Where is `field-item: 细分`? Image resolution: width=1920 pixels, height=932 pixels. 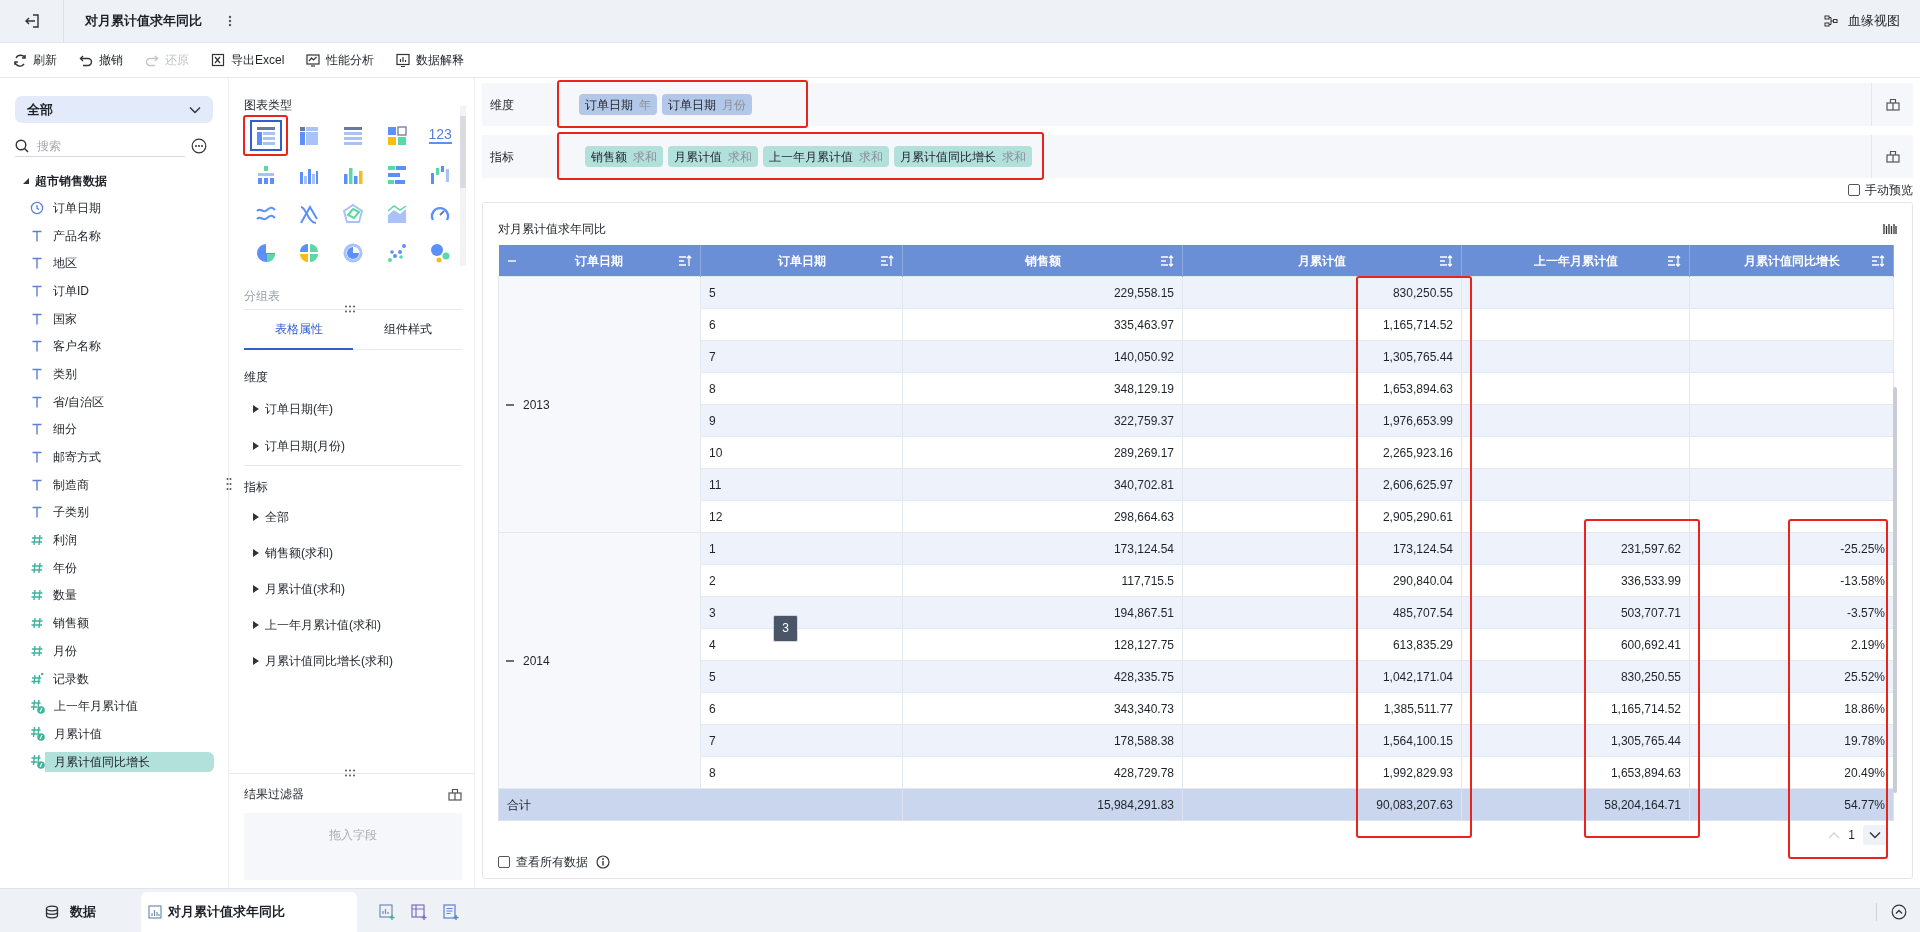
field-item: 细分 is located at coordinates (133, 429).